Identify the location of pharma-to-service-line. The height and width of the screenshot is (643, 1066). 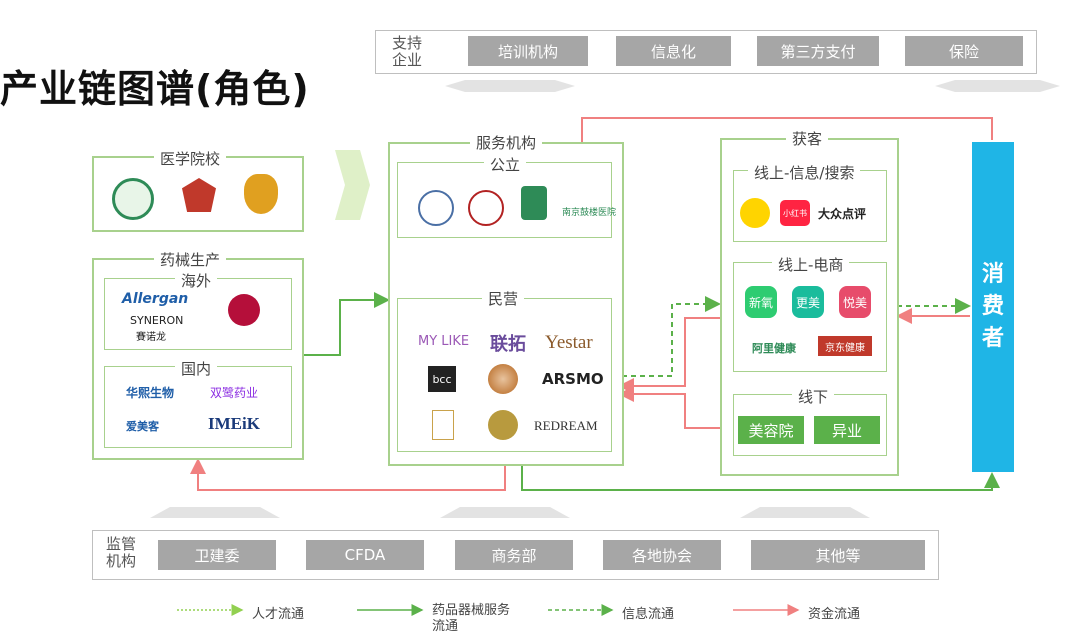
(346, 324).